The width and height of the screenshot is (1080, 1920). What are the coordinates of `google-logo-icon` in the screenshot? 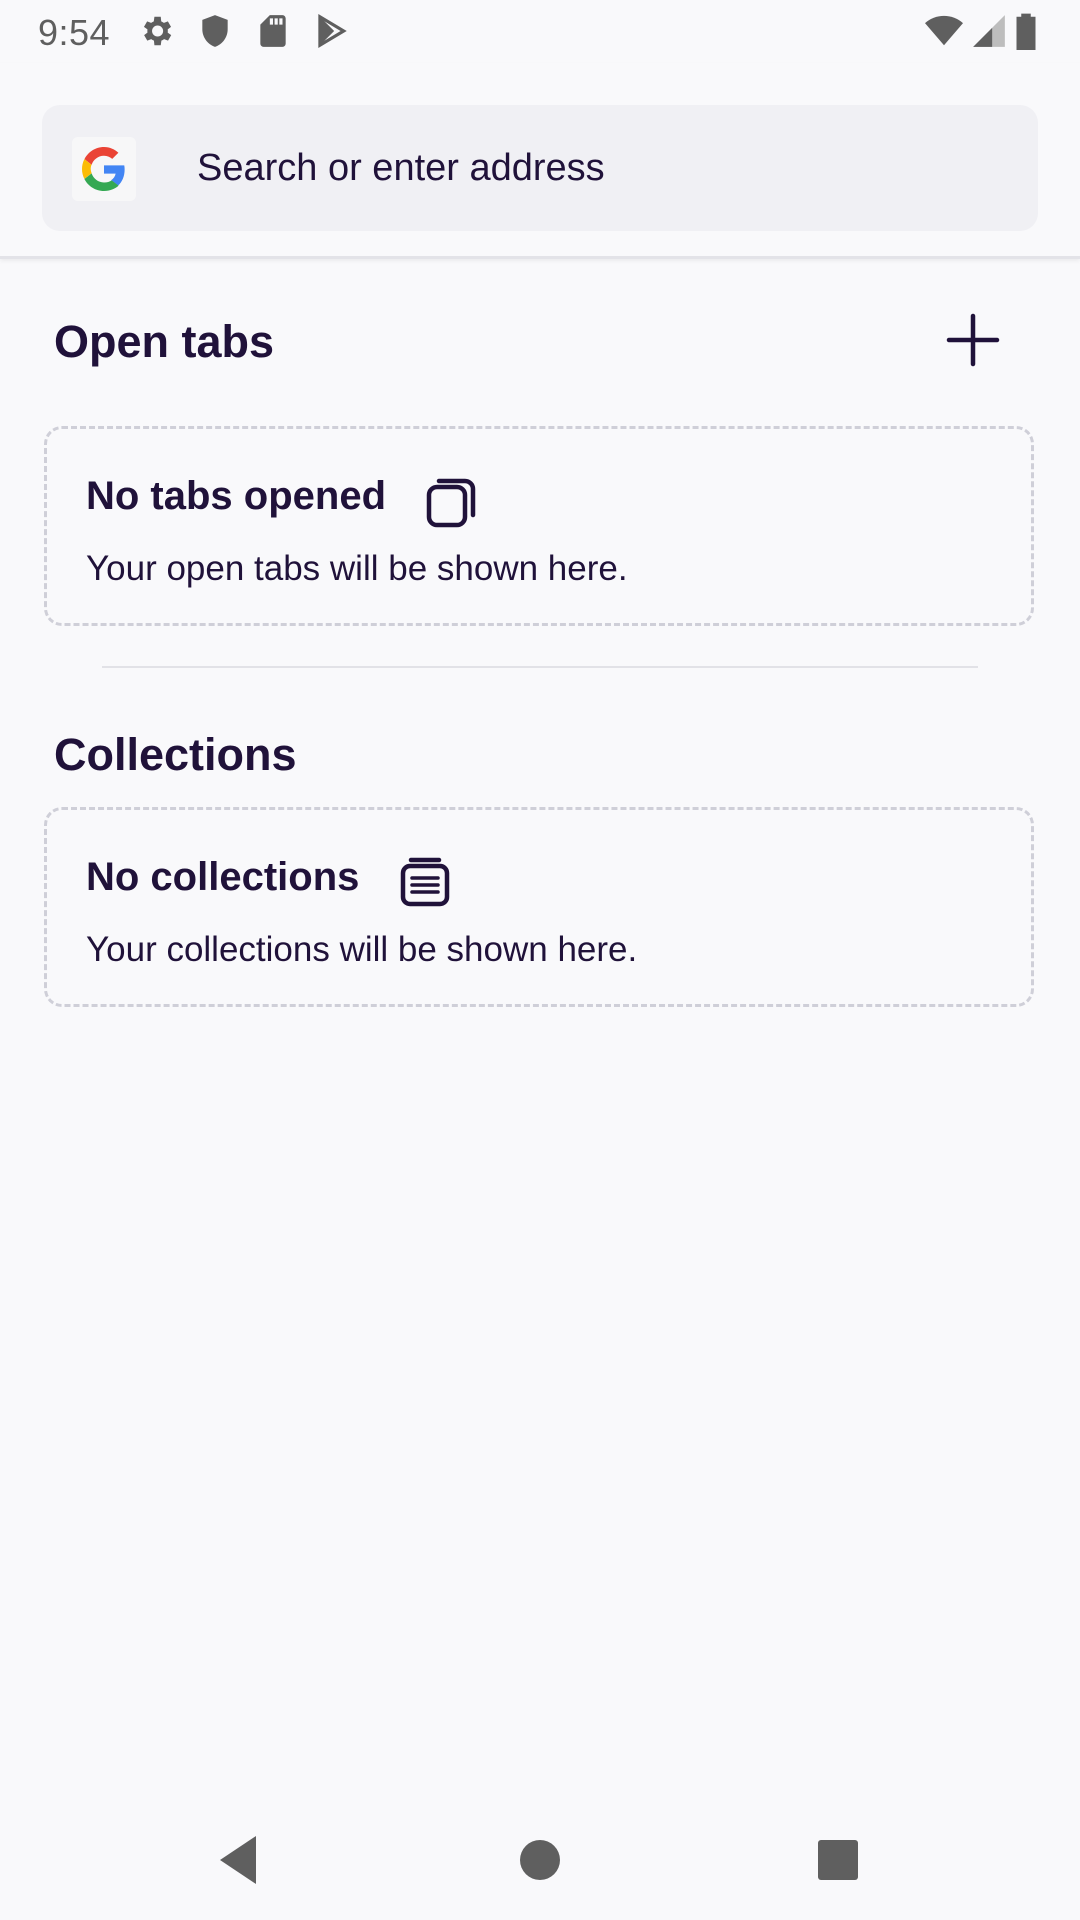 It's located at (104, 169).